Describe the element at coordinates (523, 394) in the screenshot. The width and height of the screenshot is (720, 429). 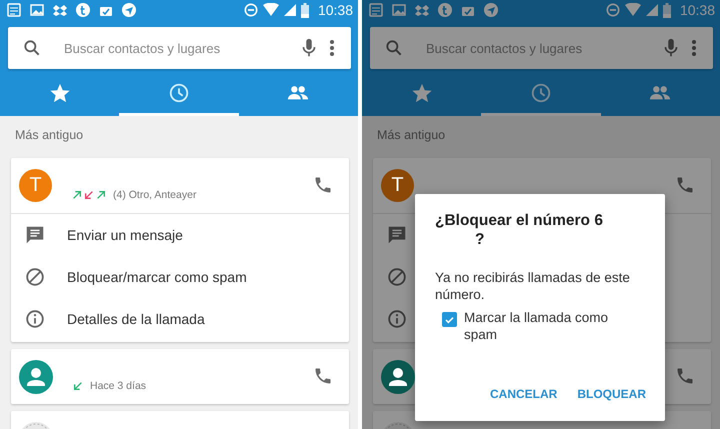
I see `dialog-button: CANCELAR` at that location.